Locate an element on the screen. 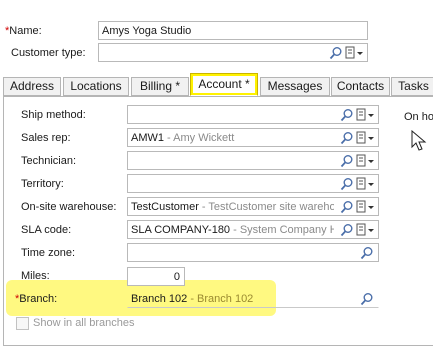 This screenshot has width=433, height=346. sla-code-field: SLA COMPANY-180 - System Company Hours is located at coordinates (253, 229).